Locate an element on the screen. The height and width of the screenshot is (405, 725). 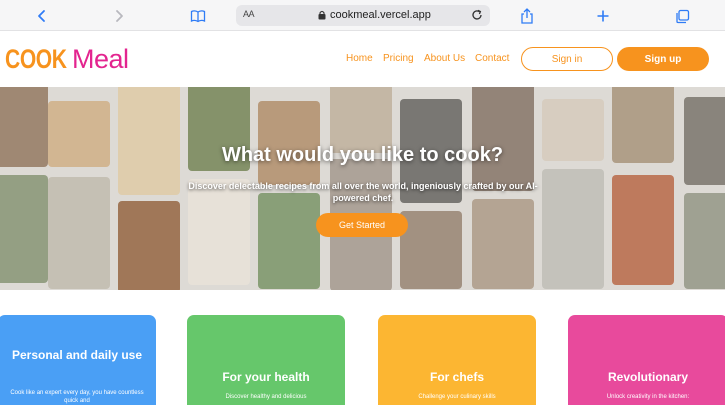
browser-toolbar: AA cookmeal.vercel.app is located at coordinates (362, 15).